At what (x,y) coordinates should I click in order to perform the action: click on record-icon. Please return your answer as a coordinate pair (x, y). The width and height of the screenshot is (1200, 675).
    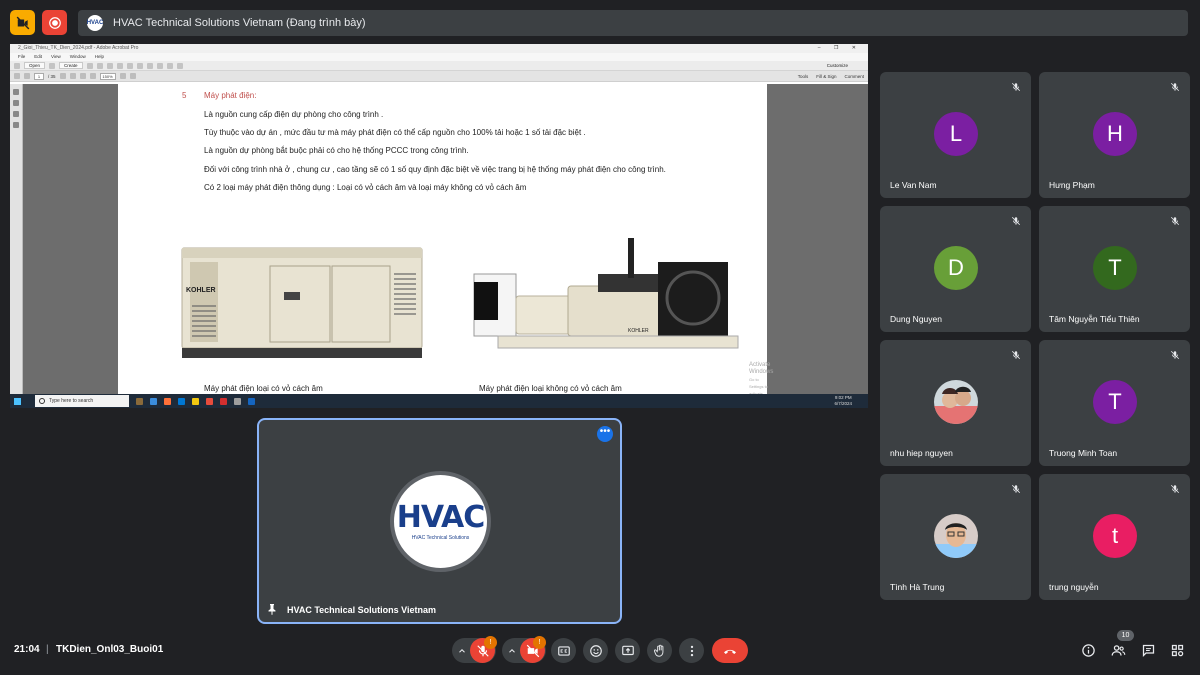
    Looking at the image, I should click on (54, 22).